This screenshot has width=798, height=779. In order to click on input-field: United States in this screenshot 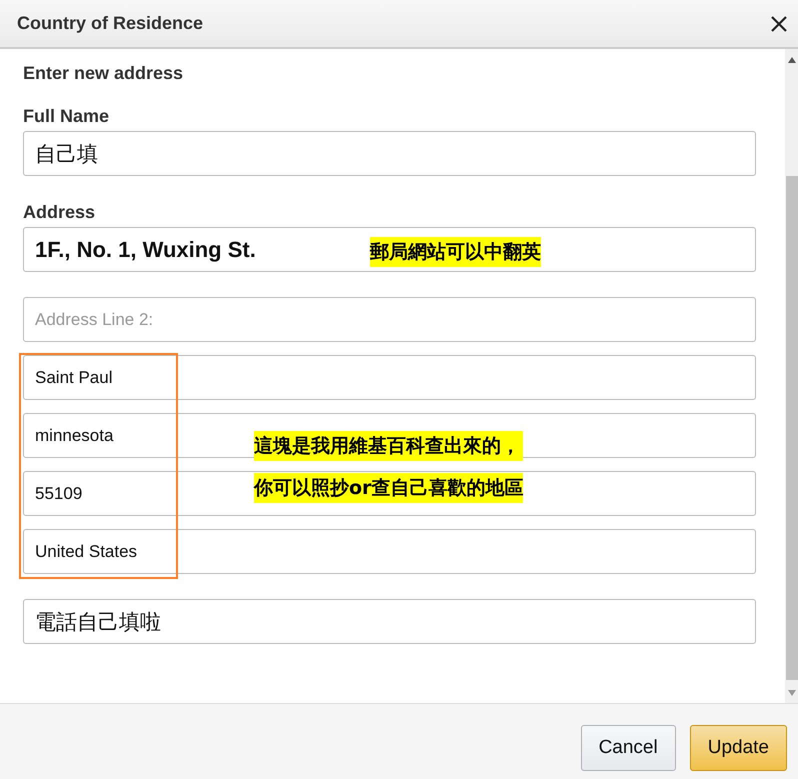, I will do `click(389, 551)`.